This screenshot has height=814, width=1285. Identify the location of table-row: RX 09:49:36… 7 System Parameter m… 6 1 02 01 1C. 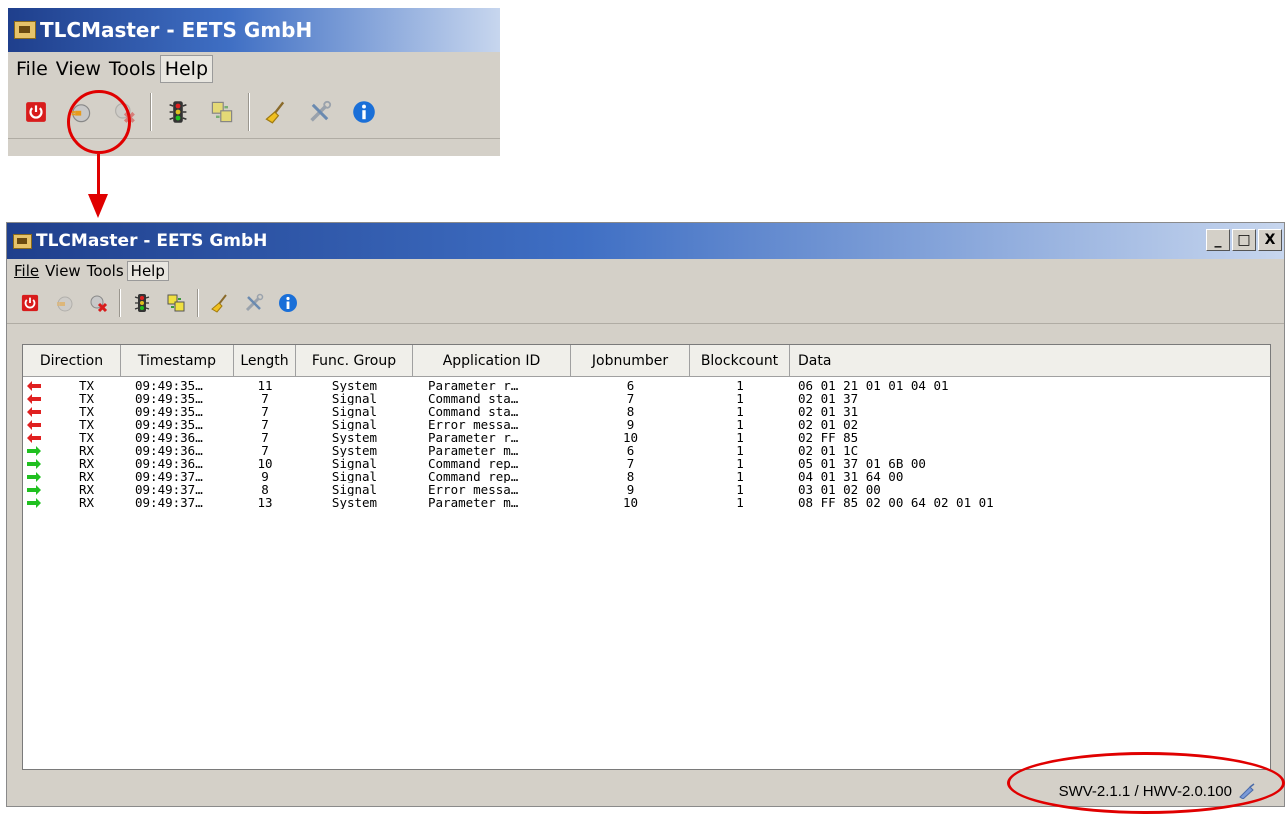
(646, 450).